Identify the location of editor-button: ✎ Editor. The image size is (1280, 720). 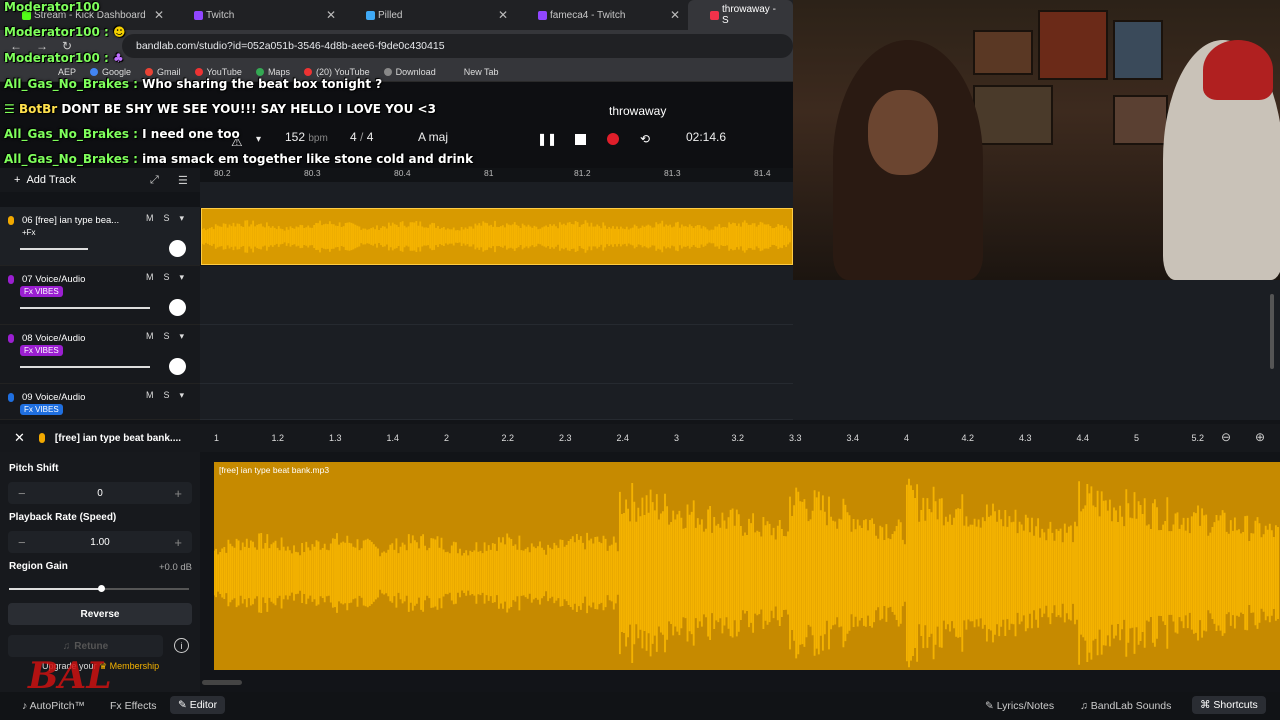
(198, 705).